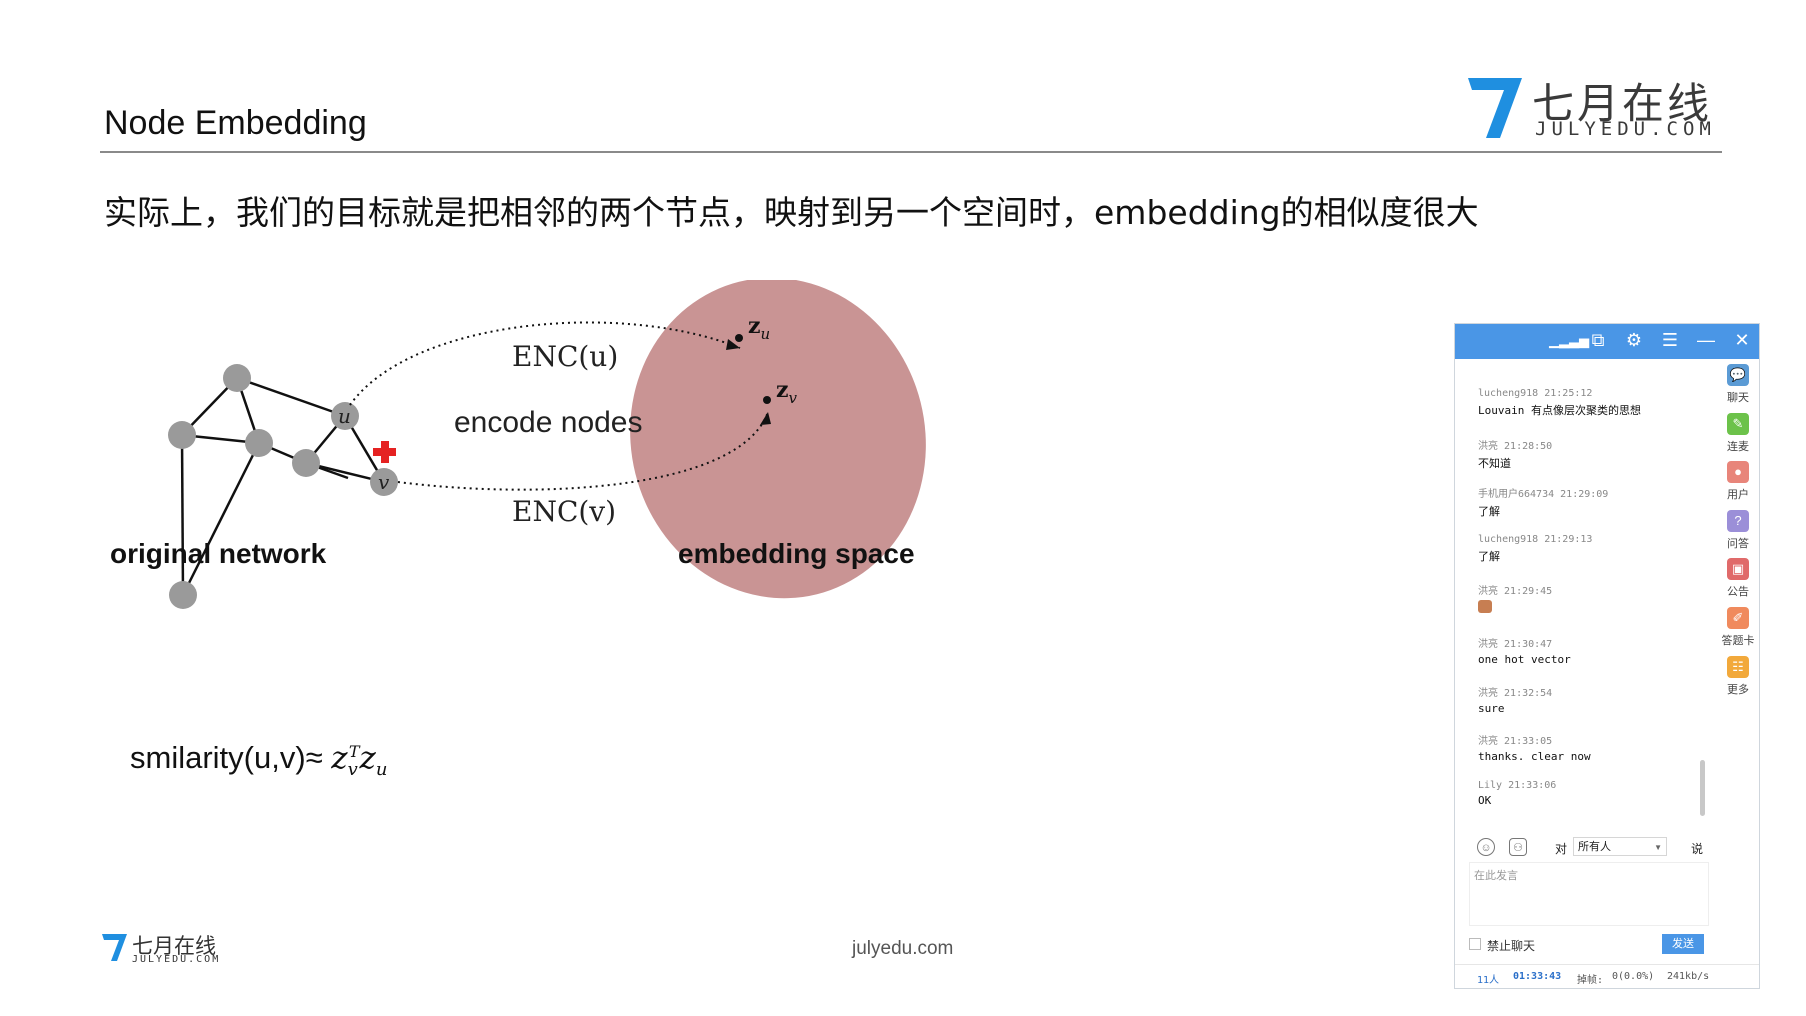 This screenshot has width=1806, height=1016. What do you see at coordinates (565, 356) in the screenshot?
I see `enc-u-label: ENC(u)` at bounding box center [565, 356].